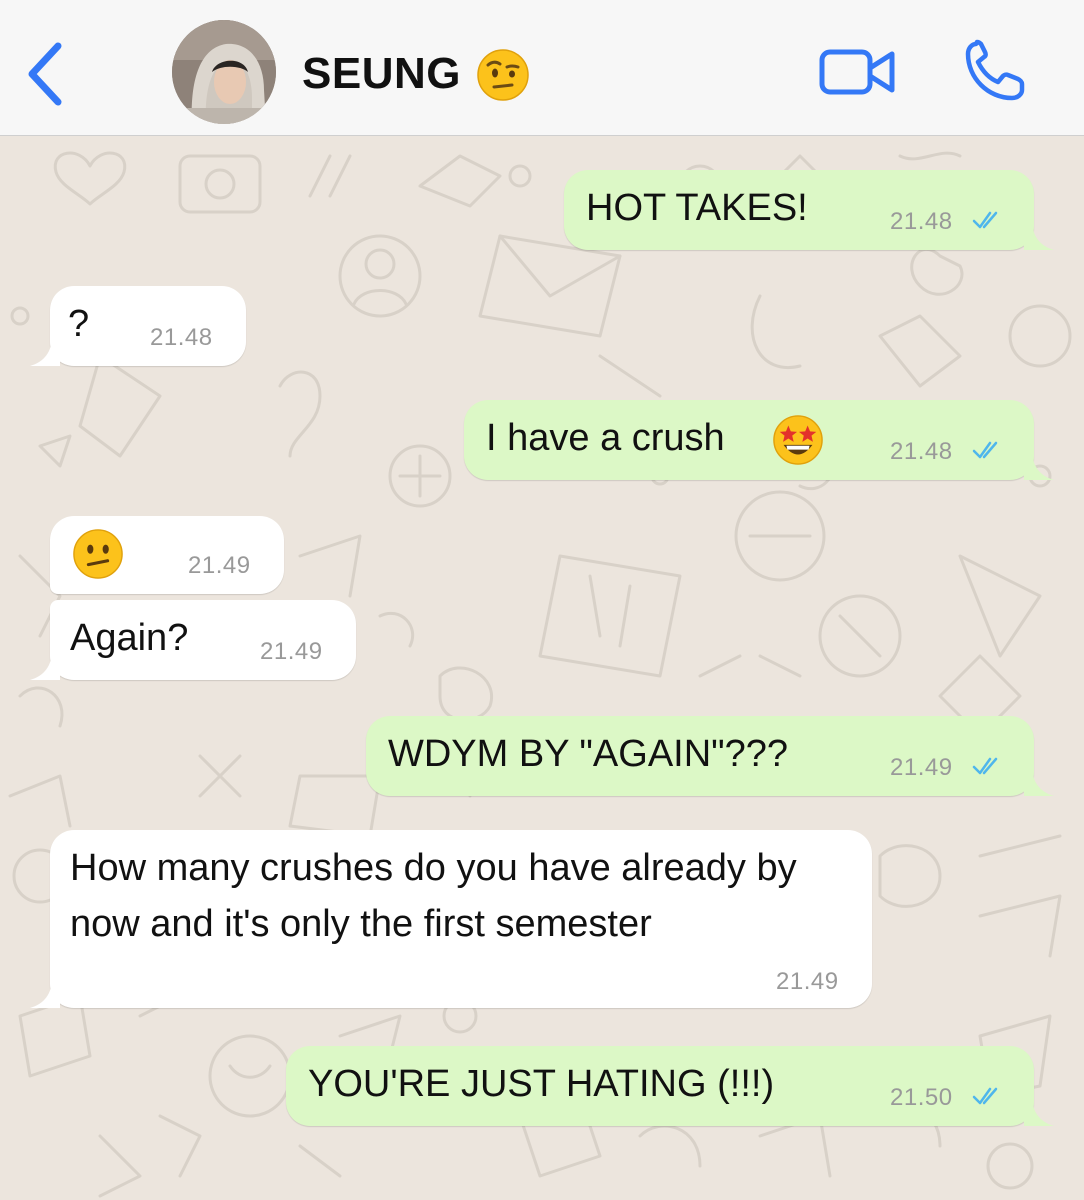 The height and width of the screenshot is (1200, 1084). I want to click on message-outgoing: WDYM BY "AGAIN"??? 21.49, so click(710, 756).